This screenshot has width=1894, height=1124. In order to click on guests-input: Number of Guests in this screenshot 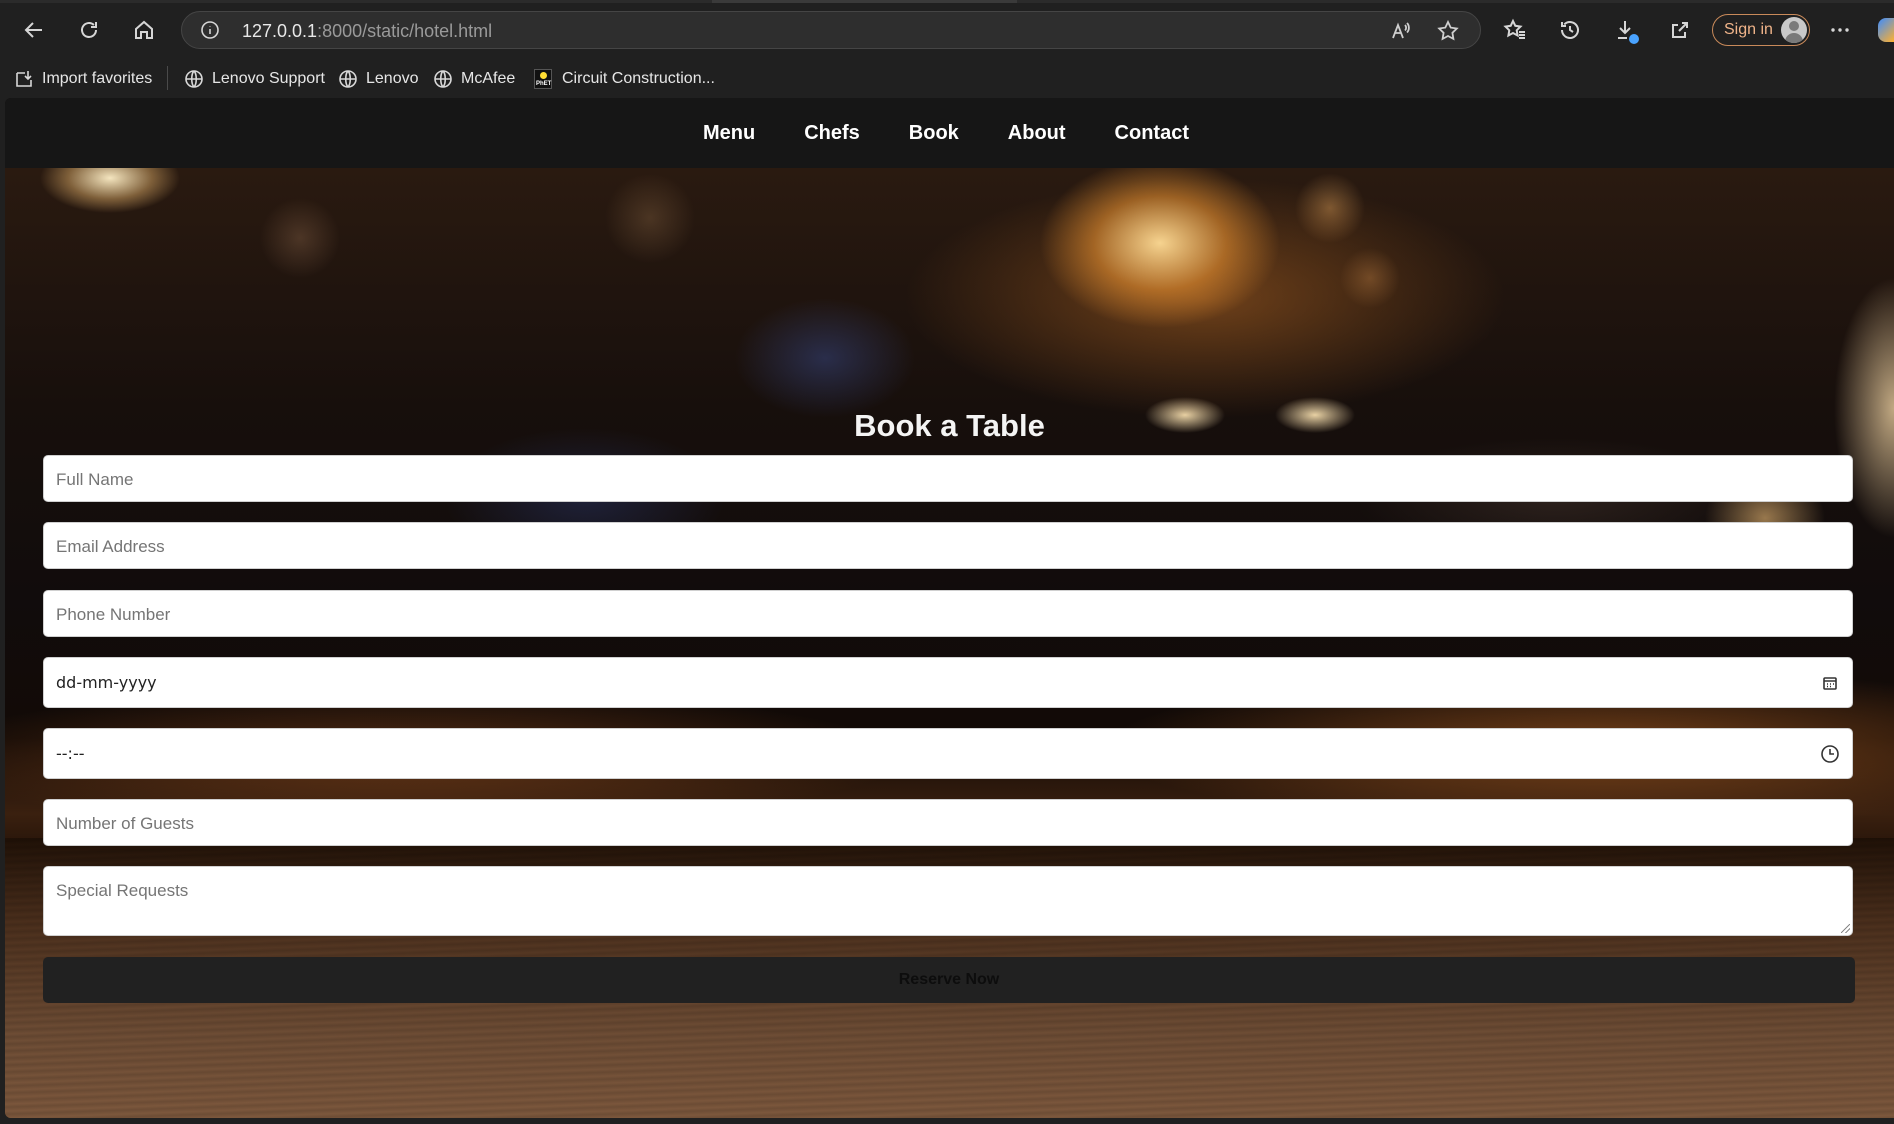, I will do `click(948, 822)`.